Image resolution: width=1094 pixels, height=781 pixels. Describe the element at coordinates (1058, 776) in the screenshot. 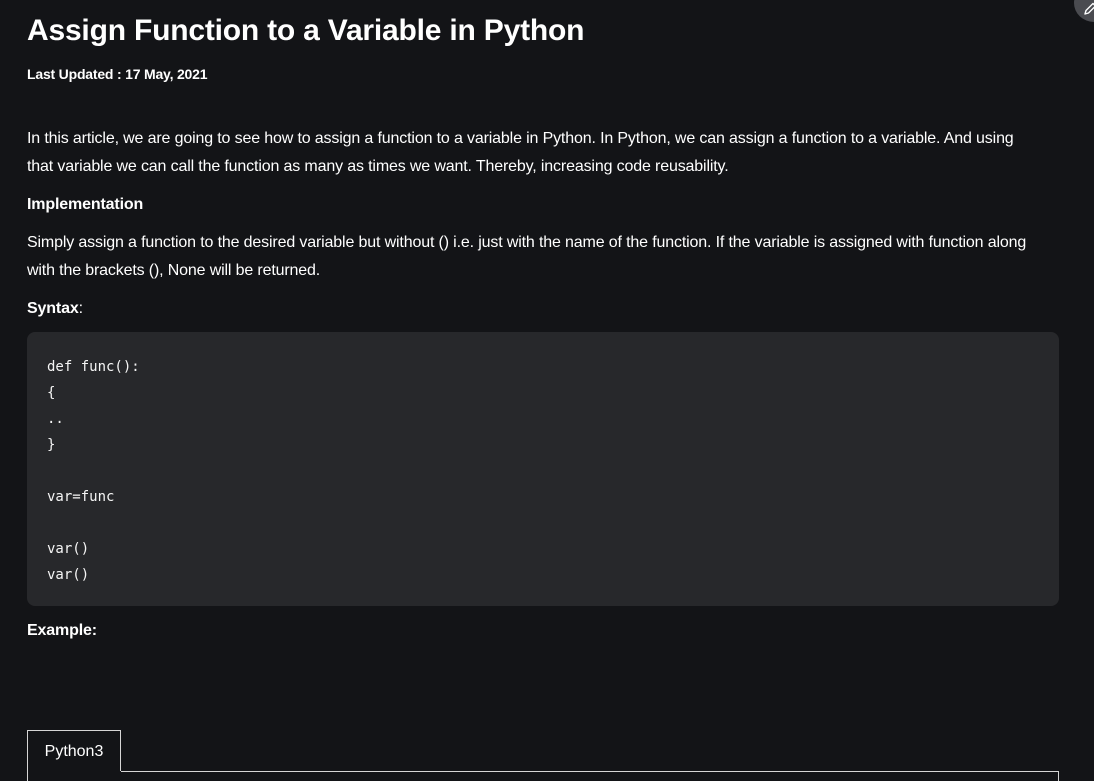

I see `tab-panel-border-right` at that location.